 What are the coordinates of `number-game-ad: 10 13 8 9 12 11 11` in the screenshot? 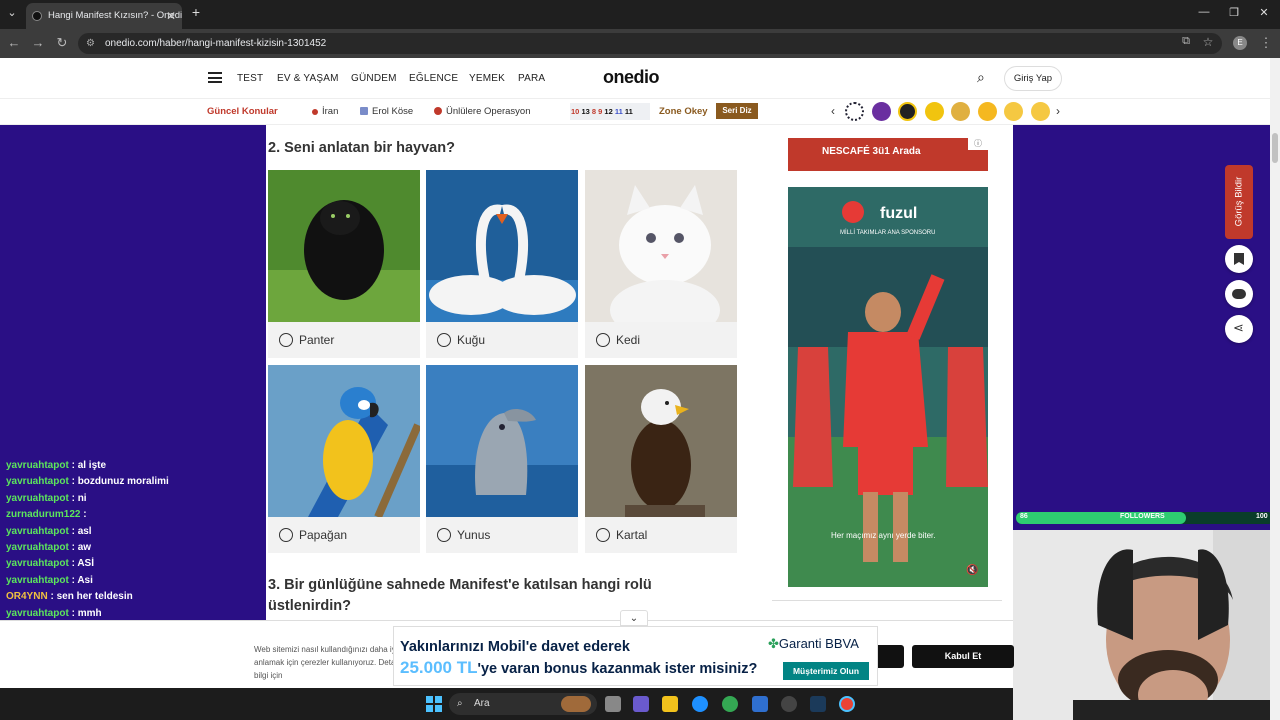 It's located at (610, 111).